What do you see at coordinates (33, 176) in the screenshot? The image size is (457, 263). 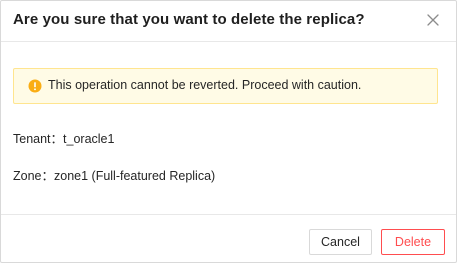 I see `zone-label: Zone：` at bounding box center [33, 176].